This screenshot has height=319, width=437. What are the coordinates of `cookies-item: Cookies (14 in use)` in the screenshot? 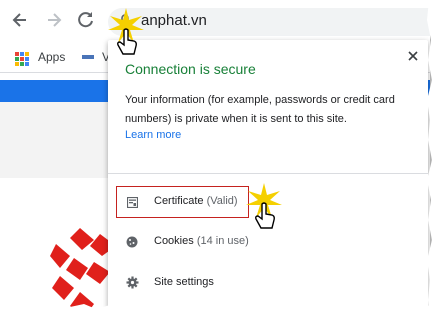 It's located at (201, 241).